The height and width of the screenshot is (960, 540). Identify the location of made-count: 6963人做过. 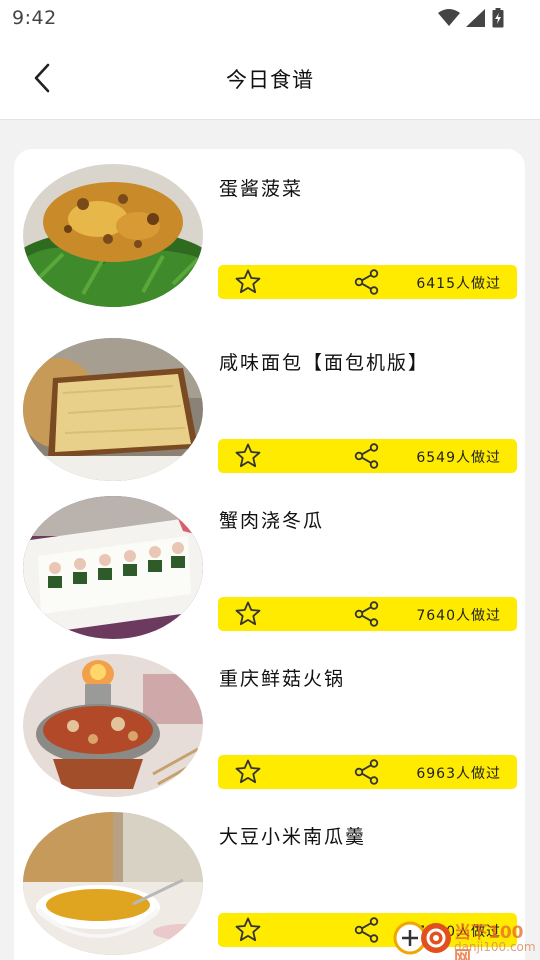
(458, 774).